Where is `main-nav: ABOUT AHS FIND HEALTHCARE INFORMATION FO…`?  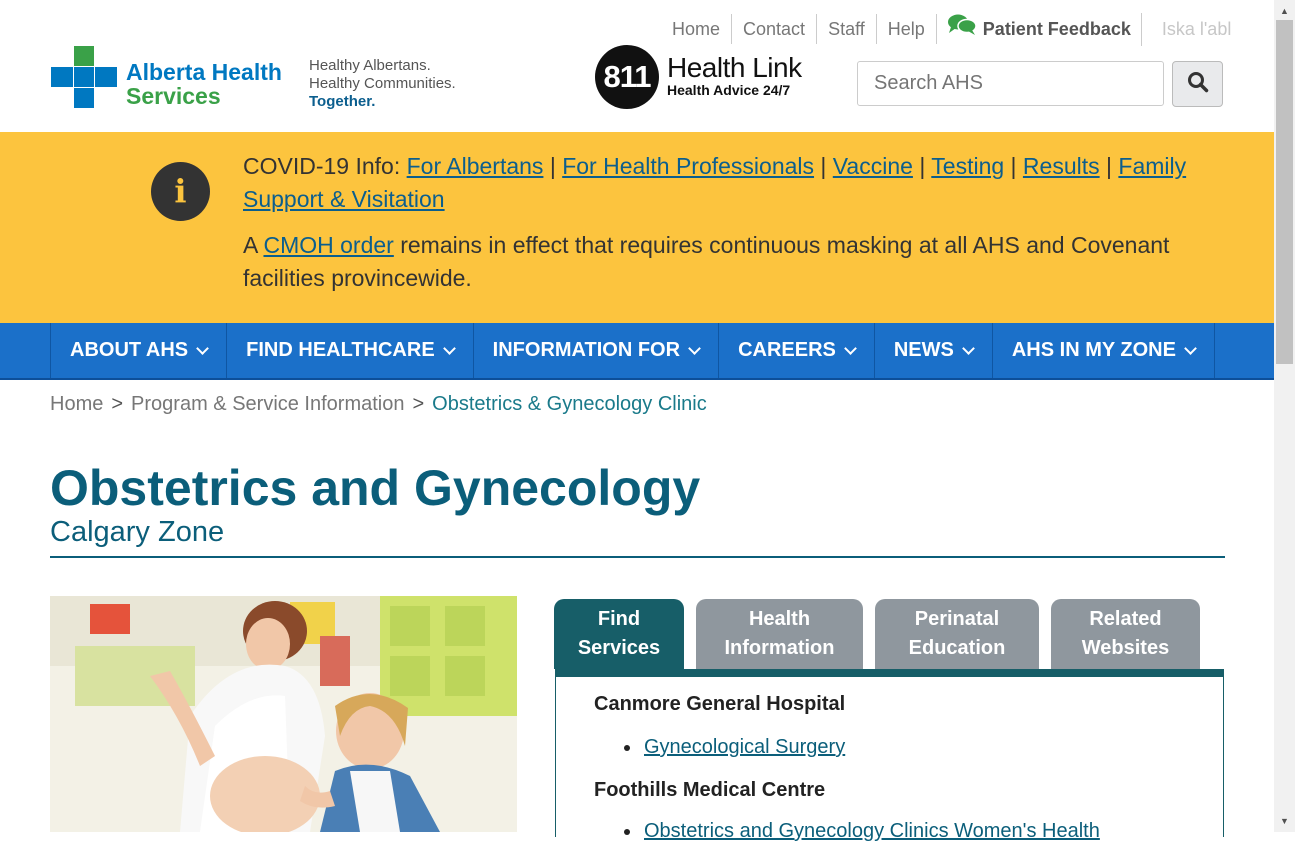
main-nav: ABOUT AHS FIND HEALTHCARE INFORMATION FO… is located at coordinates (637, 351).